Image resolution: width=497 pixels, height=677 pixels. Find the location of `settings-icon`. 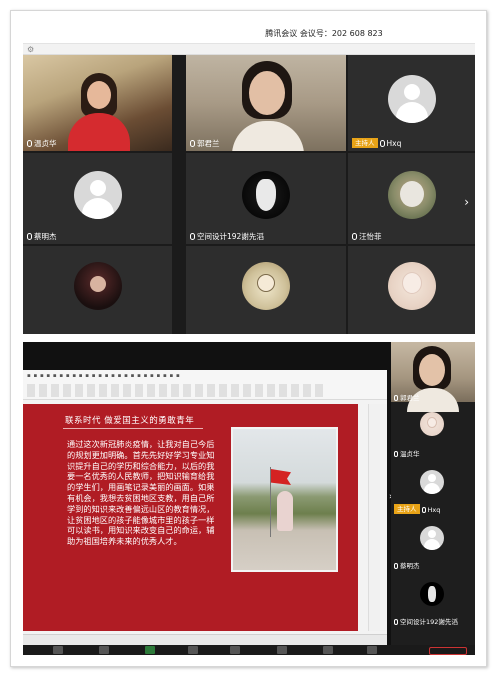

settings-icon is located at coordinates (372, 650).